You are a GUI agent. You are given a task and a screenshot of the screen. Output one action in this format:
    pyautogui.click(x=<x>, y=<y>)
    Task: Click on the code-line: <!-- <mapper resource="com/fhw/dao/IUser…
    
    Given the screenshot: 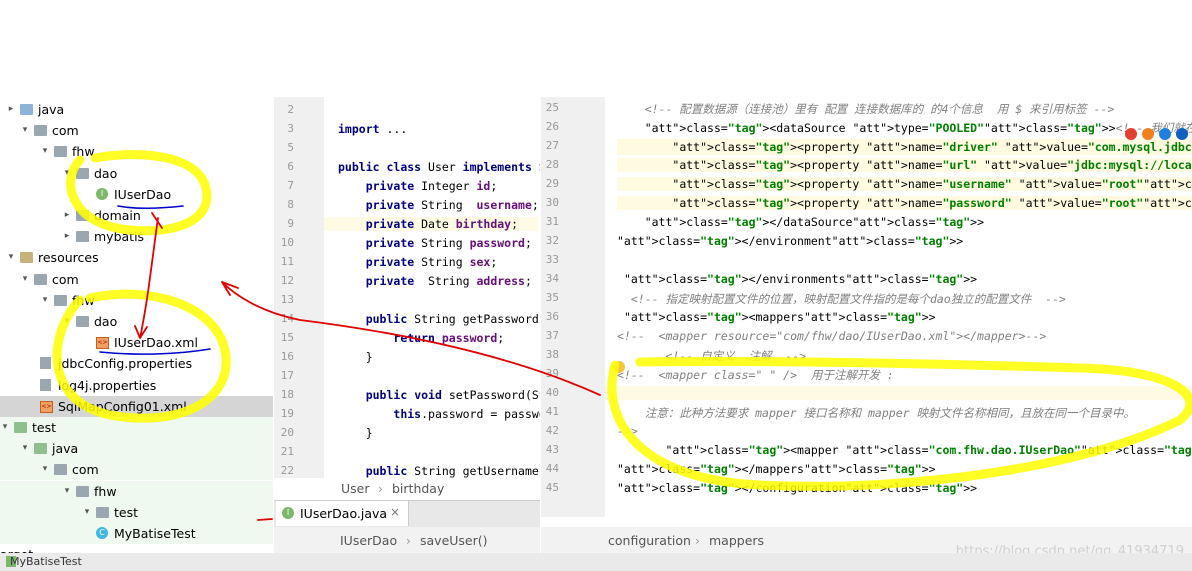 What is the action you would take?
    pyautogui.click(x=831, y=336)
    